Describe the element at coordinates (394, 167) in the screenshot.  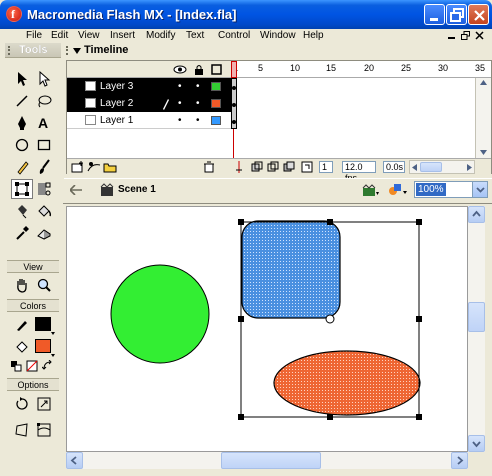
I see `elapsed-time-field: 0.0s` at that location.